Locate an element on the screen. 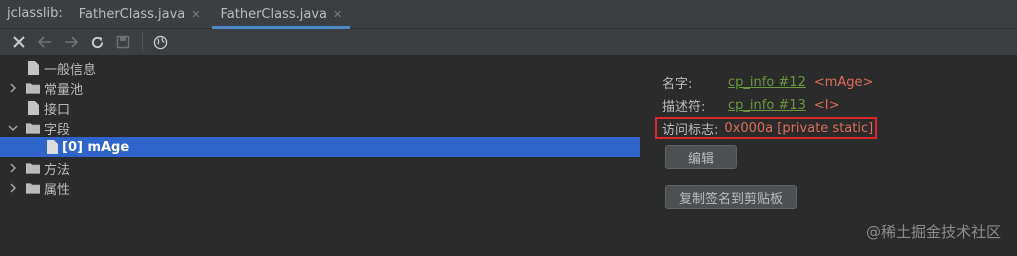 The height and width of the screenshot is (256, 1017). tab-fatherclass-2: FatherClass.java ✕ is located at coordinates (281, 14).